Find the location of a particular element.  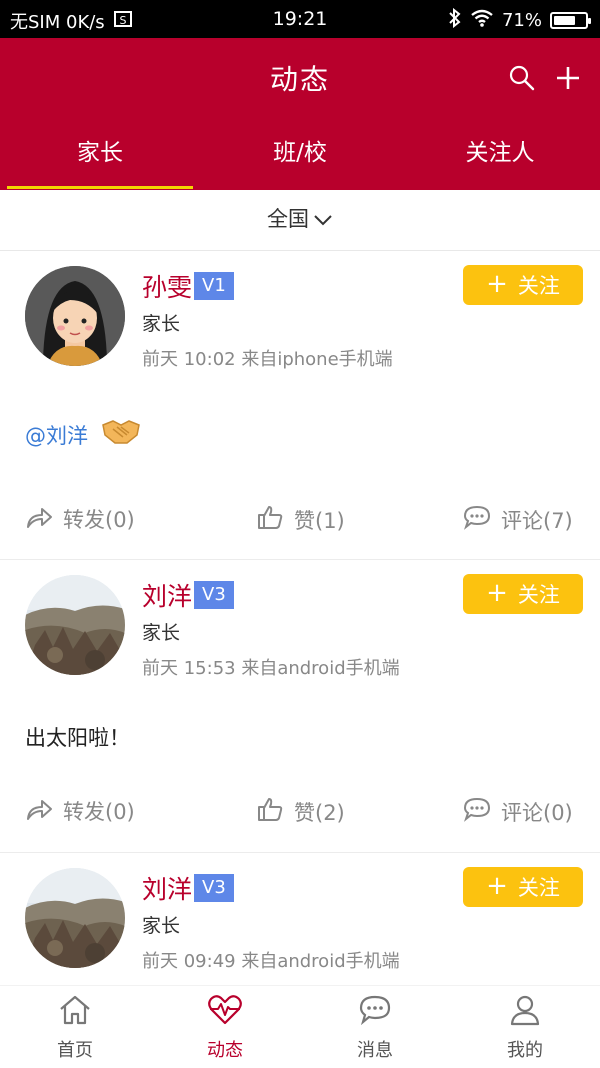

chat-icon is located at coordinates (375, 1012).